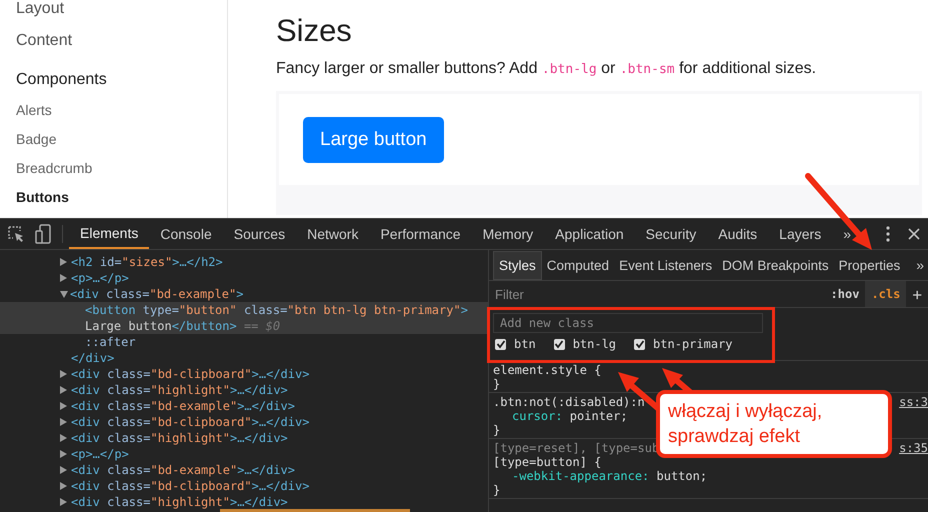 The image size is (928, 512). Describe the element at coordinates (885, 294) in the screenshot. I see `class-toggle-button: .cls` at that location.